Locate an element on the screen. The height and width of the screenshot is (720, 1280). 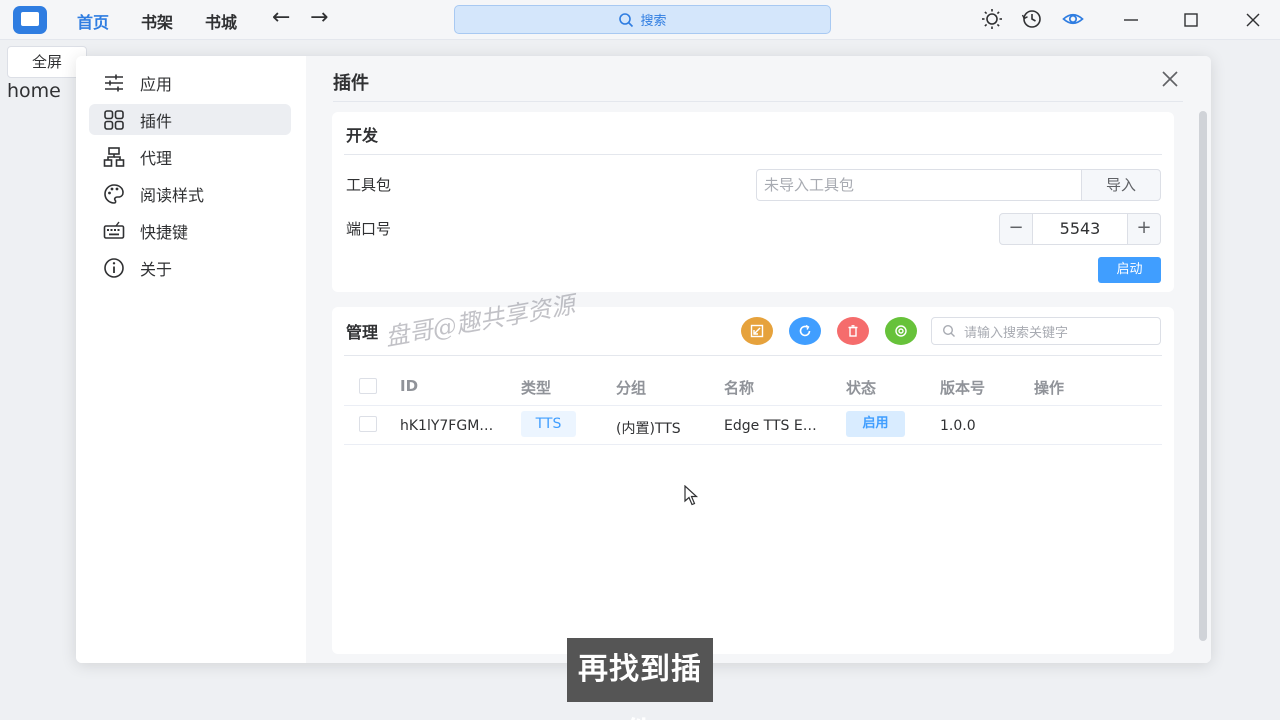
column-header-name: 名称 is located at coordinates (739, 388).